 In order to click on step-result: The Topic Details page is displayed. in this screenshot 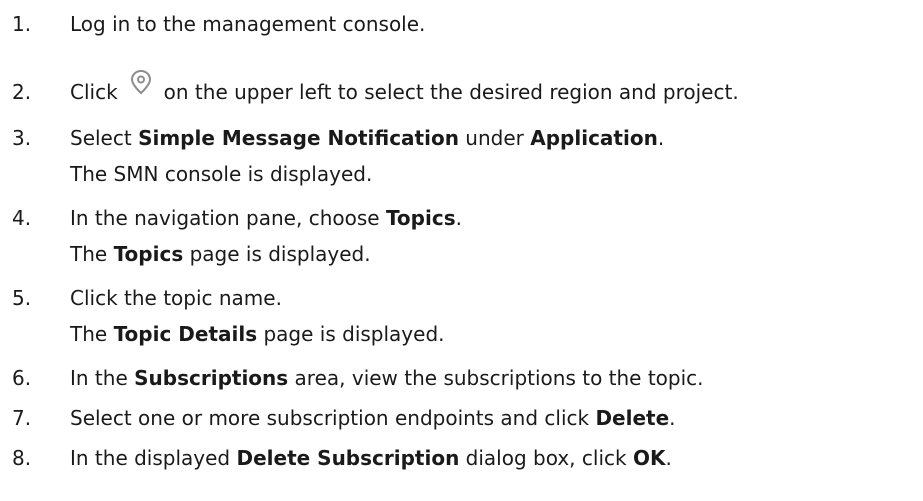, I will do `click(257, 334)`.